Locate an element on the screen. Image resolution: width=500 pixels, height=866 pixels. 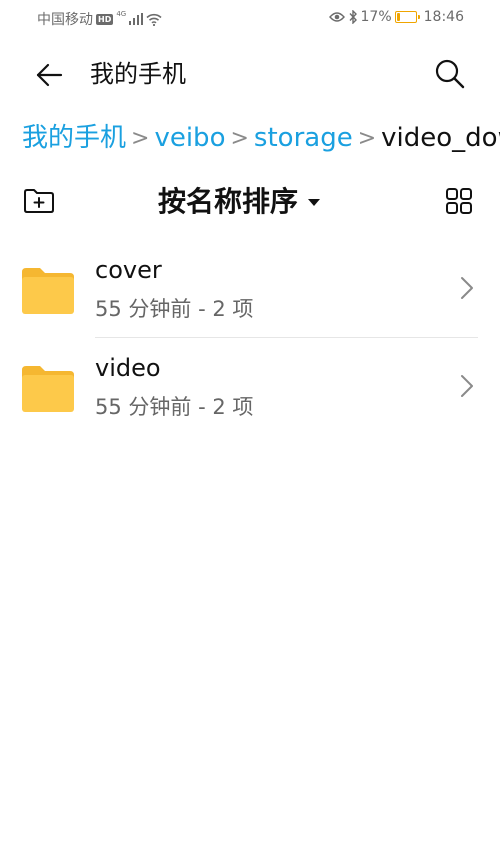
eye-icon is located at coordinates (336, 17).